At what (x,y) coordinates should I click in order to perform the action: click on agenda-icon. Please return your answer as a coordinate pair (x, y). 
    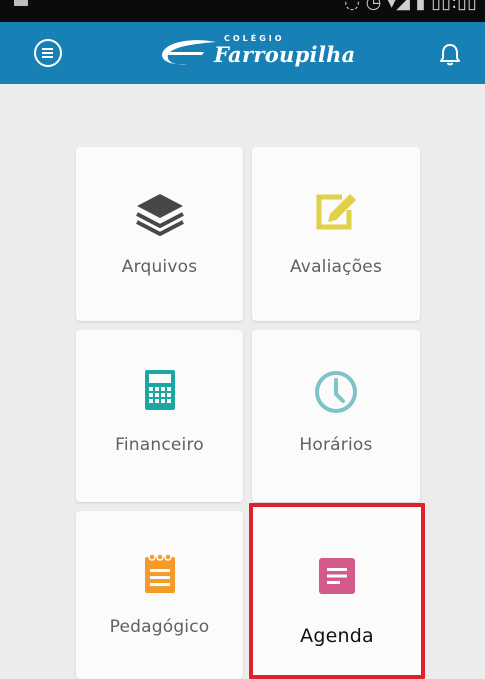
    Looking at the image, I should click on (337, 576).